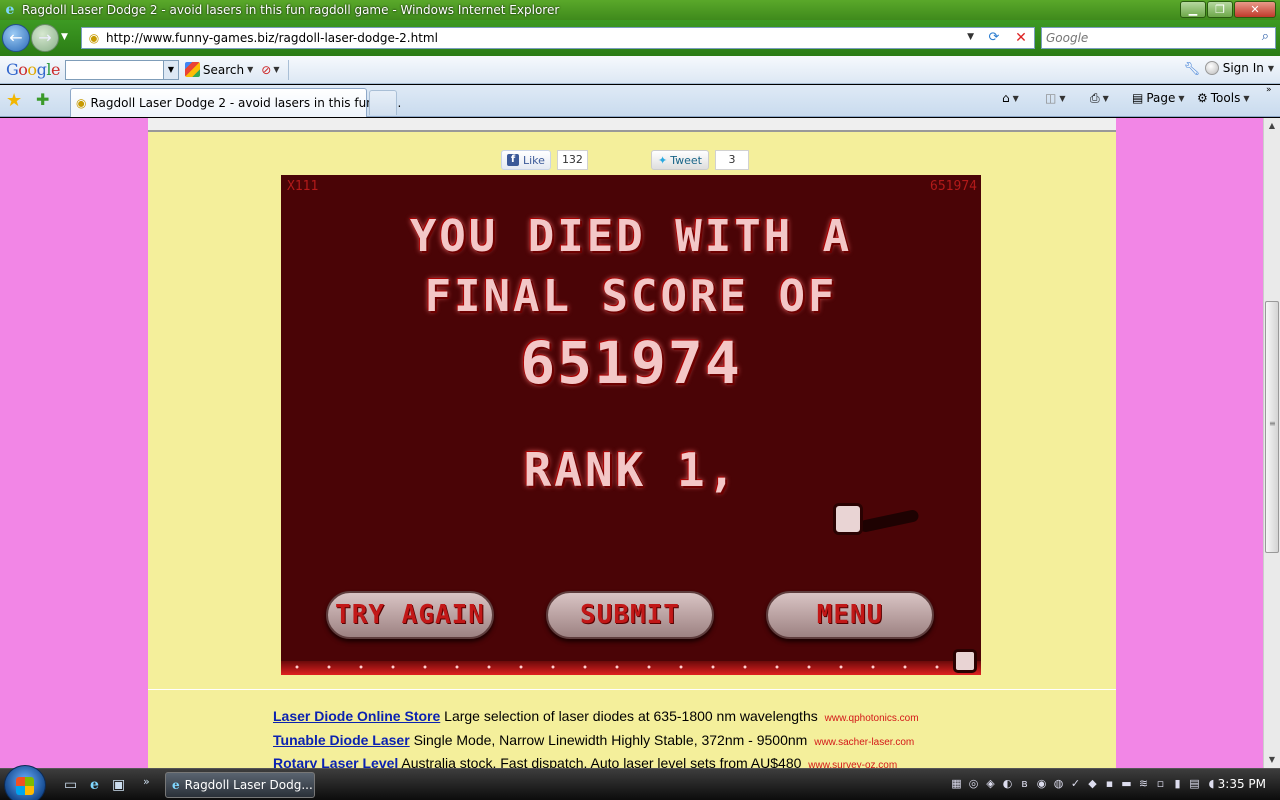 The height and width of the screenshot is (800, 1280). What do you see at coordinates (1126, 784) in the screenshot?
I see `tray-app-icon: ▬` at bounding box center [1126, 784].